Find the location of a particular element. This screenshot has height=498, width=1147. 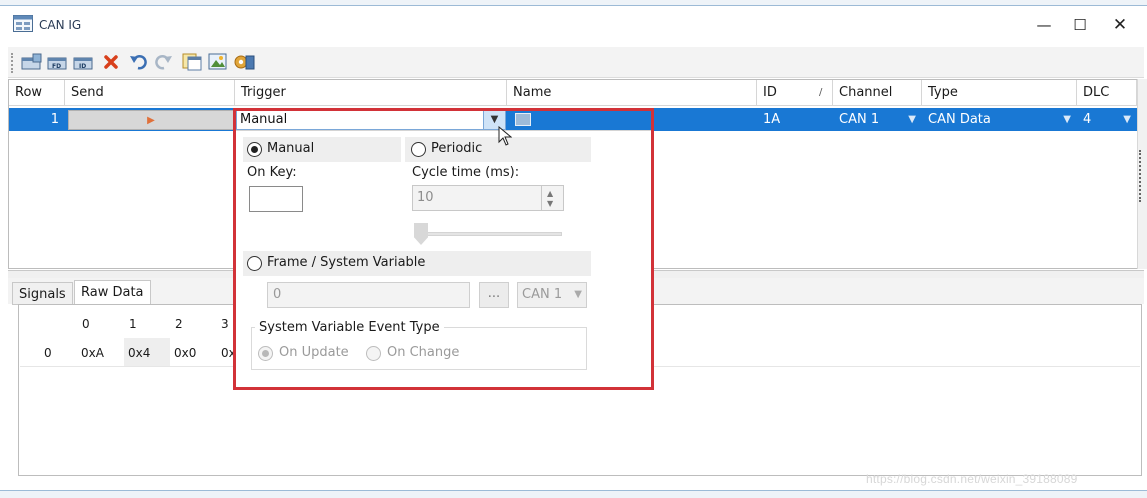

channel-cell: CAN 1 ▼ is located at coordinates (877, 119).